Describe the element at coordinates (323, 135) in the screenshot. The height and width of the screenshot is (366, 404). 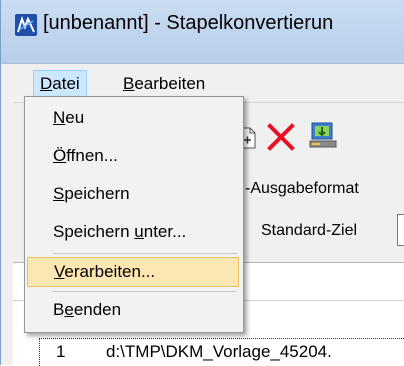
I see `process-icon` at that location.